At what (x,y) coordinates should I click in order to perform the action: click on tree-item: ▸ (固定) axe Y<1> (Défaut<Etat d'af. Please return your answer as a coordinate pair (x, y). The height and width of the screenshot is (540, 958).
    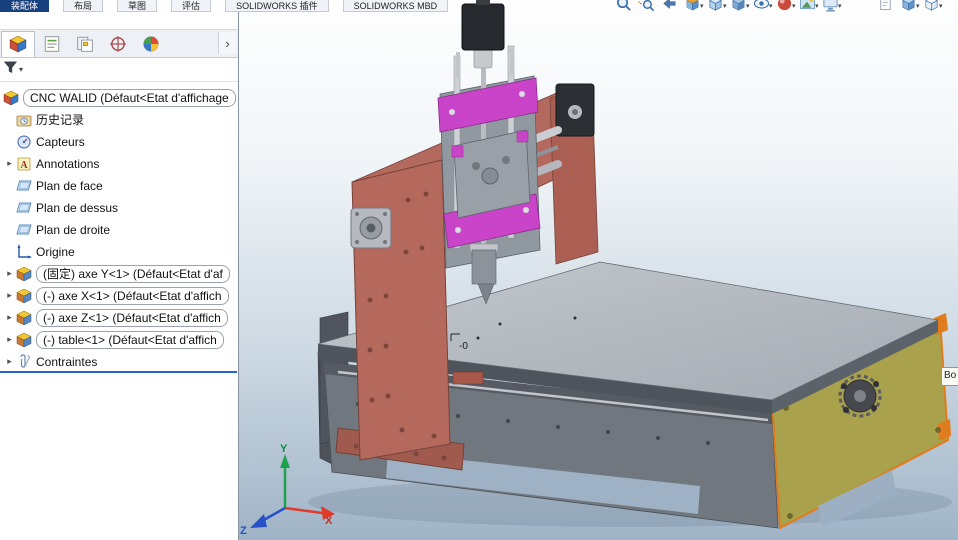
    Looking at the image, I should click on (119, 274).